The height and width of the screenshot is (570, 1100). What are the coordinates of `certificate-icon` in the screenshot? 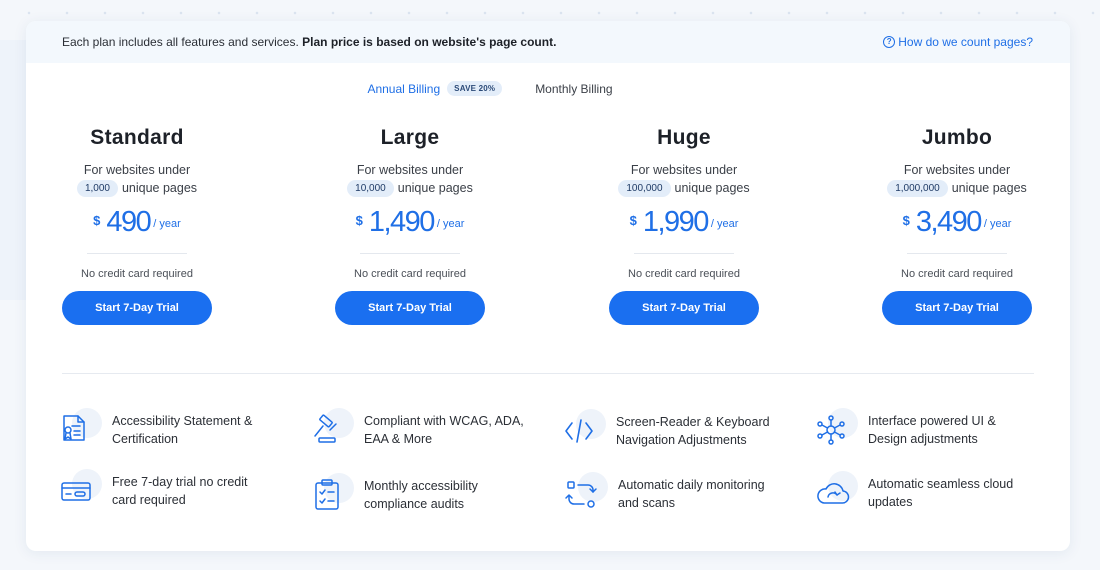 It's located at (74, 428).